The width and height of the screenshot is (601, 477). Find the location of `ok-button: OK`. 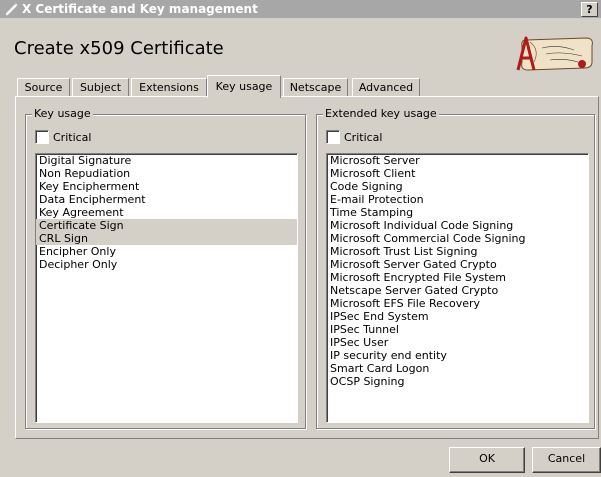

ok-button: OK is located at coordinates (487, 460).